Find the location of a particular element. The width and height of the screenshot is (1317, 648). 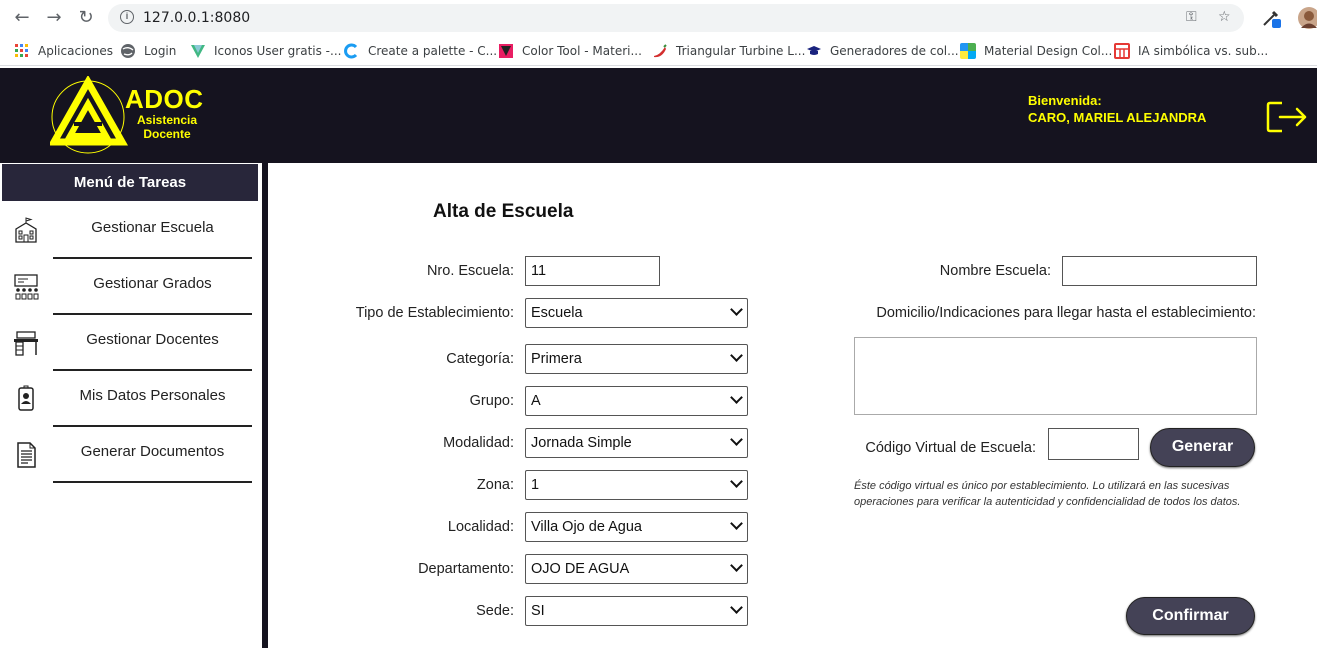

nombre-escuela-input is located at coordinates (1159, 271).